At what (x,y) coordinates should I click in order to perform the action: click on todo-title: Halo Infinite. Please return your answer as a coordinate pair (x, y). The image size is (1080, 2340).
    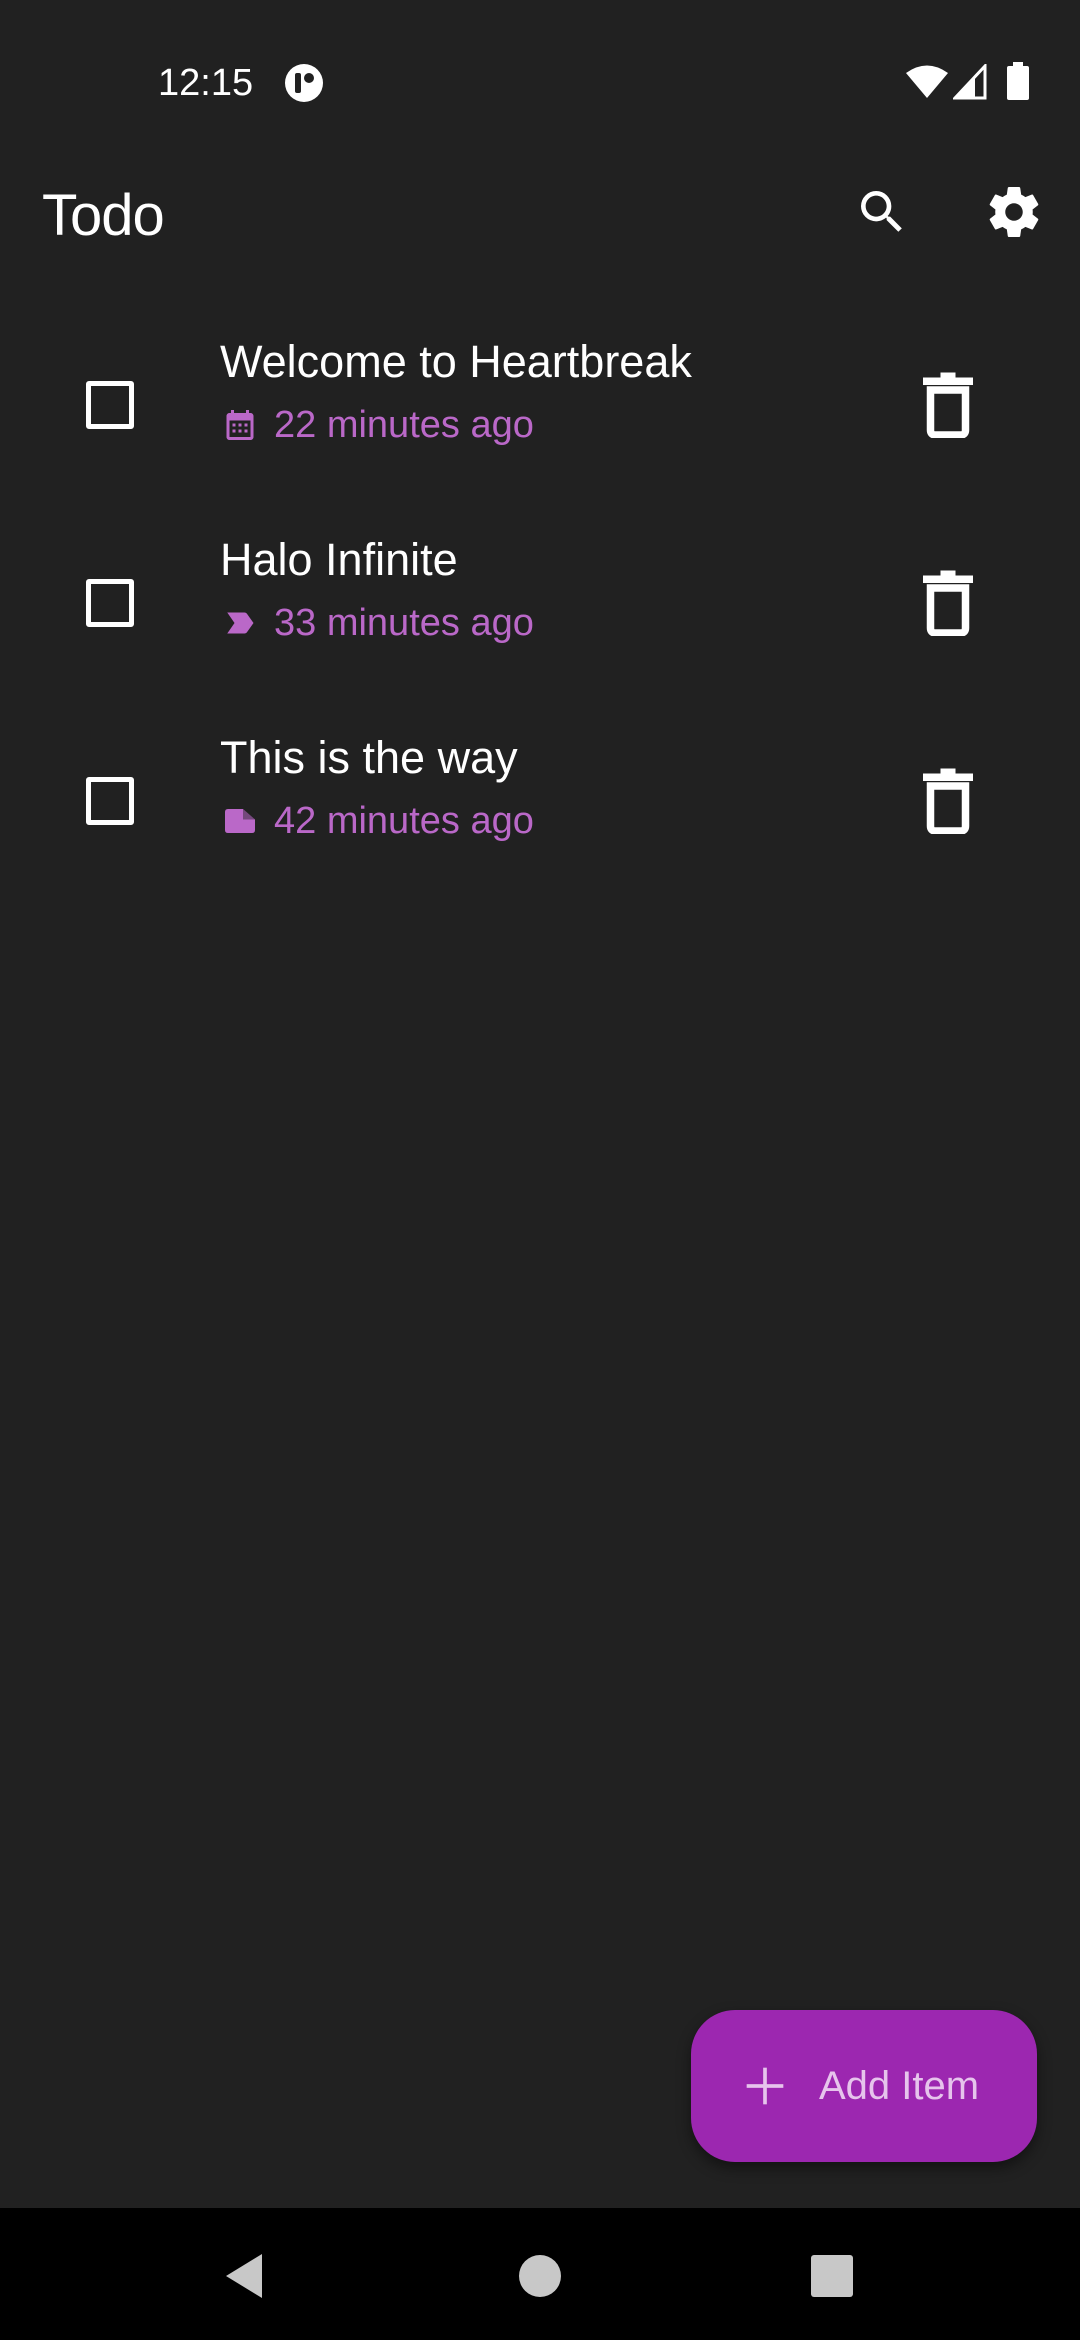
    Looking at the image, I should click on (339, 559).